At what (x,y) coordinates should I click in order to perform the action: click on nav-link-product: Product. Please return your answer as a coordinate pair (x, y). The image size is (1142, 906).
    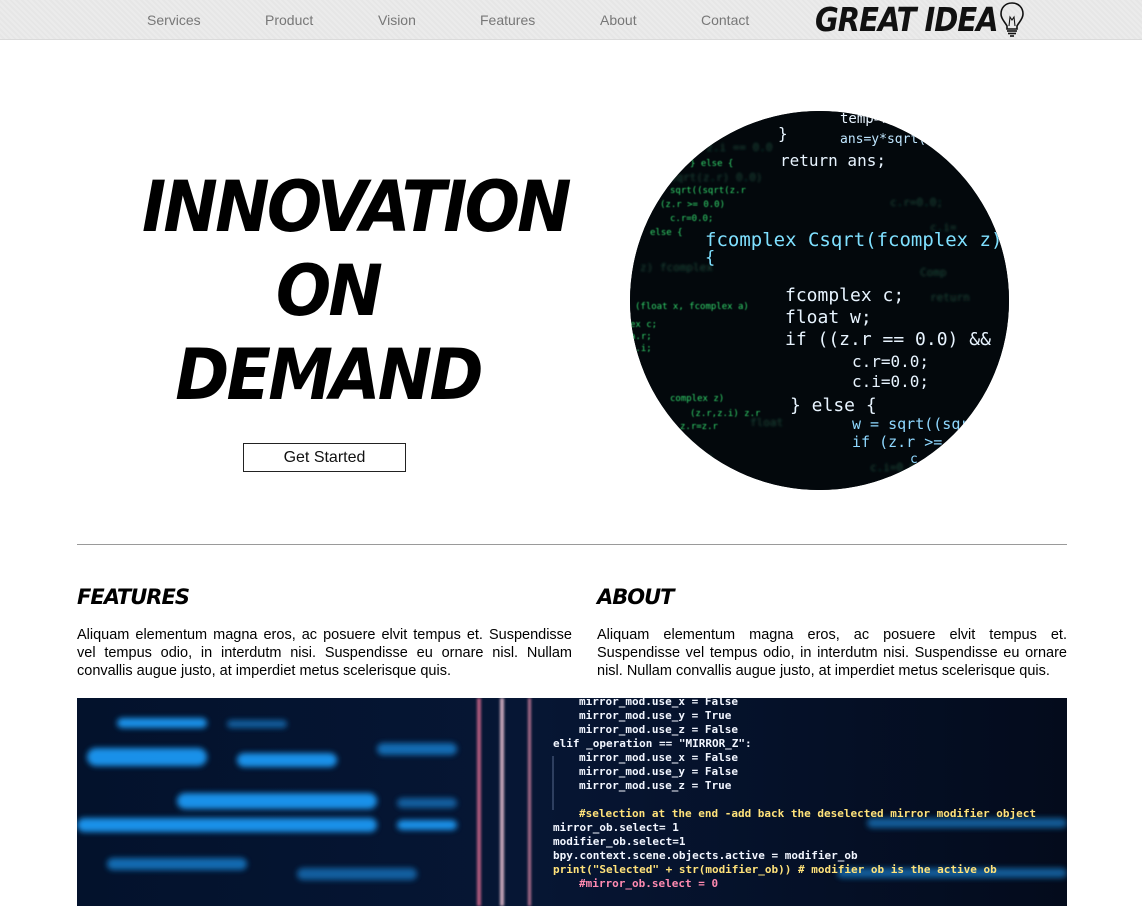
    Looking at the image, I should click on (289, 20).